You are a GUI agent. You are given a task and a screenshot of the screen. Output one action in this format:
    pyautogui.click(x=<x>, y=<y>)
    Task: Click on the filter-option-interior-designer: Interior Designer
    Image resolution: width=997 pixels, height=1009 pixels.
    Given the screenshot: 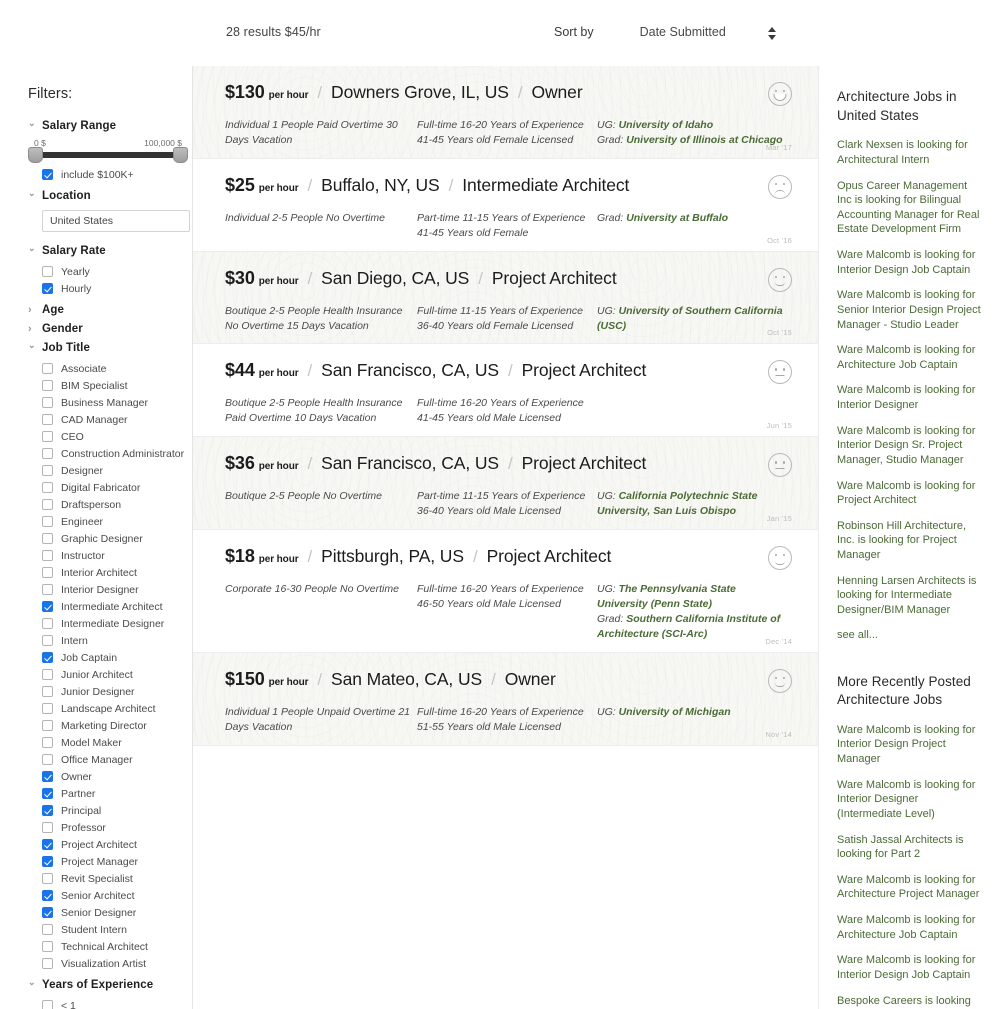 What is the action you would take?
    pyautogui.click(x=110, y=589)
    